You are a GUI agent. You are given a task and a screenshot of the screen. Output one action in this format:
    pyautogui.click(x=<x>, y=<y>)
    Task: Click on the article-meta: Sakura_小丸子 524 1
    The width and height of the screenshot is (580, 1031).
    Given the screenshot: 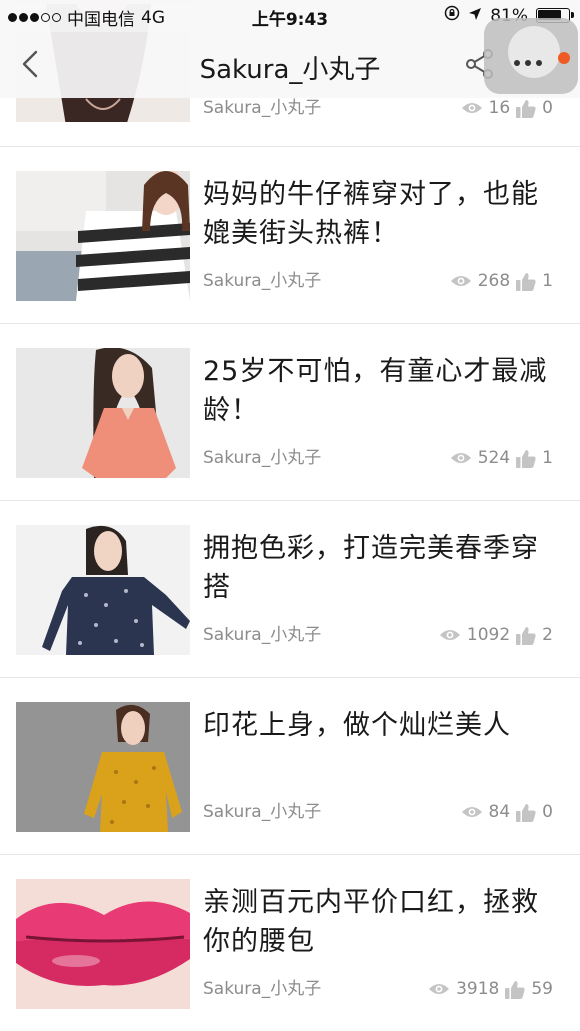 What is the action you would take?
    pyautogui.click(x=378, y=458)
    